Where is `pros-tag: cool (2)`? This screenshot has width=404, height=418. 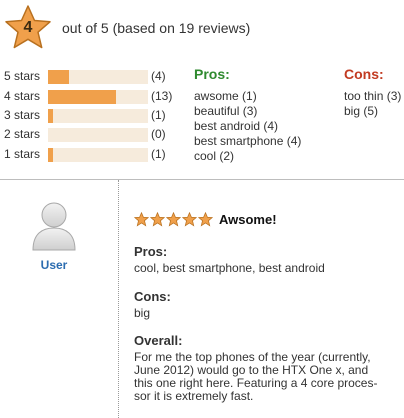
pros-tag: cool (2) is located at coordinates (247, 156).